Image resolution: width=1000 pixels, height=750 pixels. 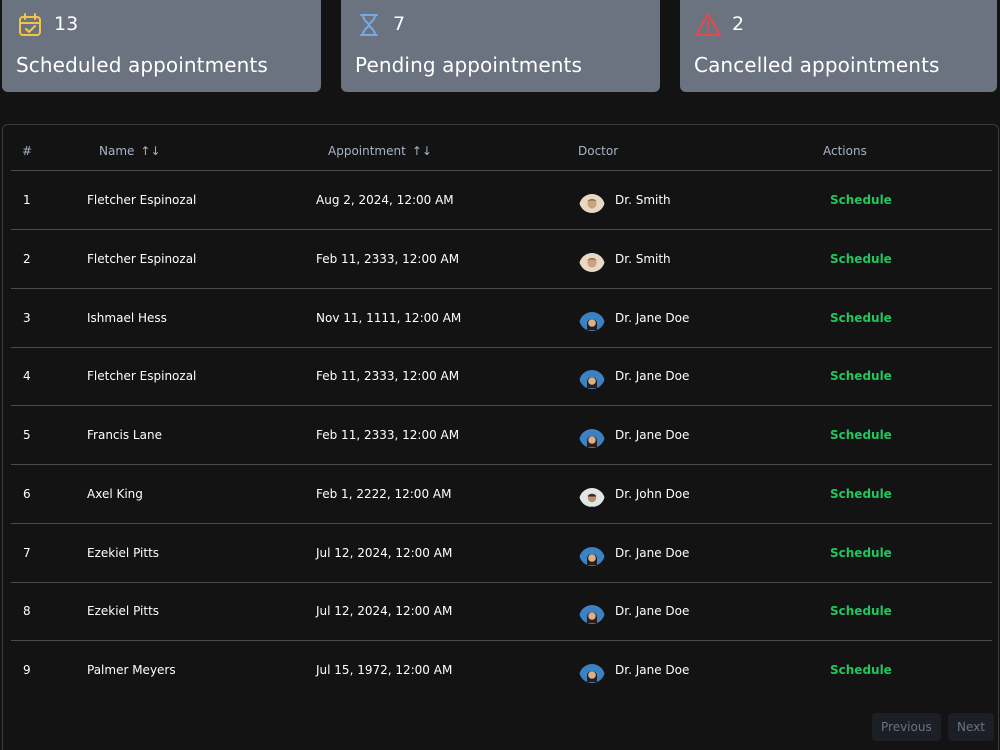 What do you see at coordinates (708, 25) in the screenshot?
I see `warning-triangle-icon` at bounding box center [708, 25].